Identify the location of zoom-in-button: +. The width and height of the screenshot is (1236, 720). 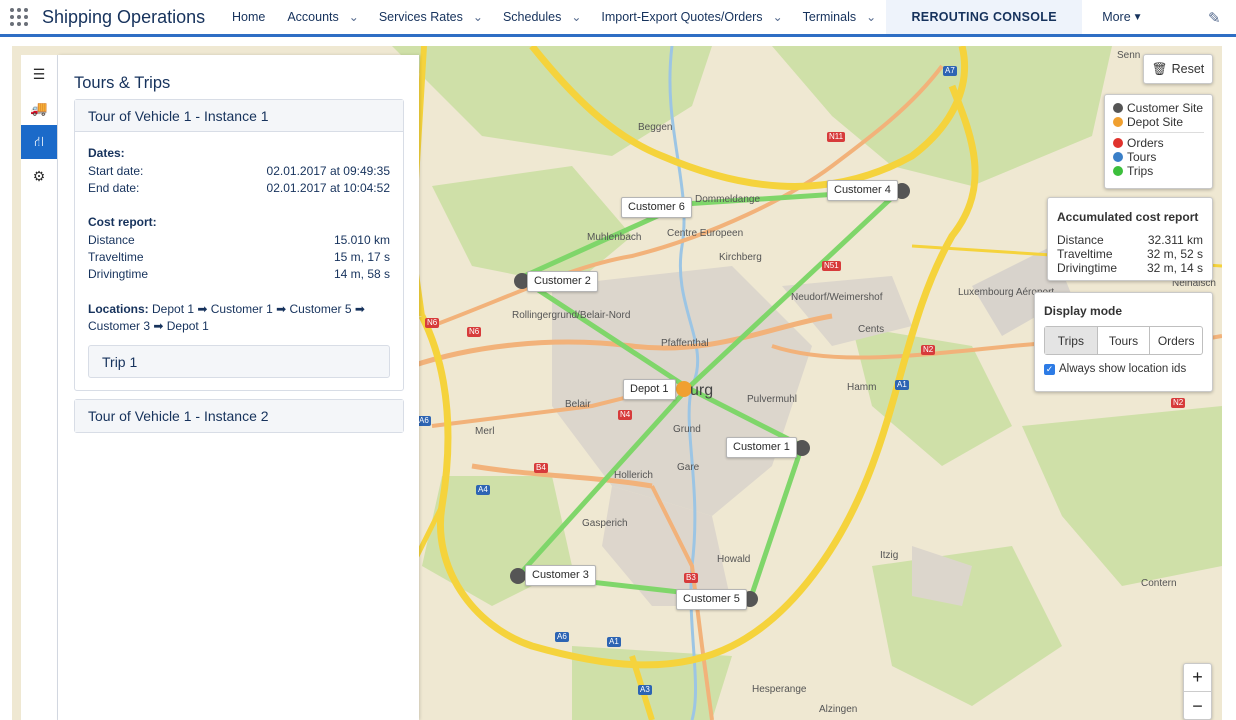
(1197, 678).